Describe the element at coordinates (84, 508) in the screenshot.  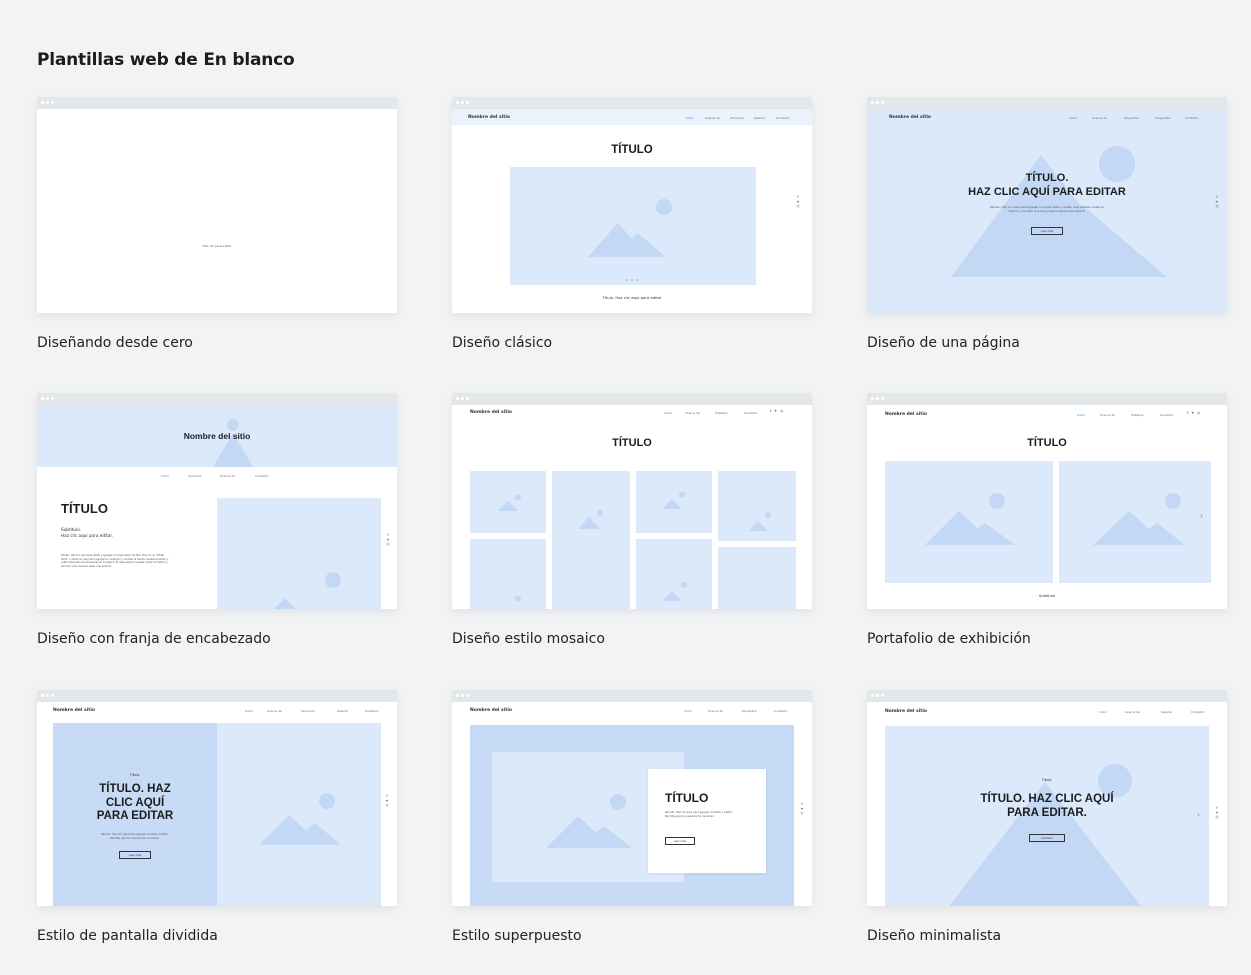
I see `template-title: TÍTULO` at that location.